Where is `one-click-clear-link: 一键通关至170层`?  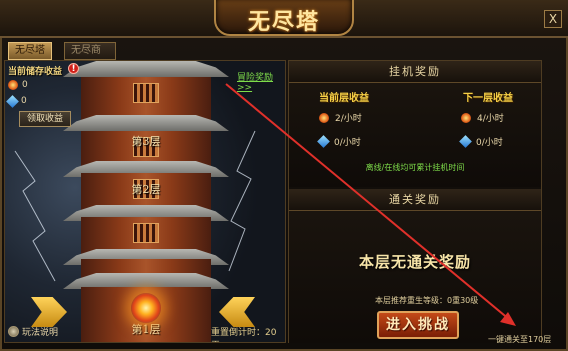
one-click-clear-link: 一键通关至170层 is located at coordinates (519, 339).